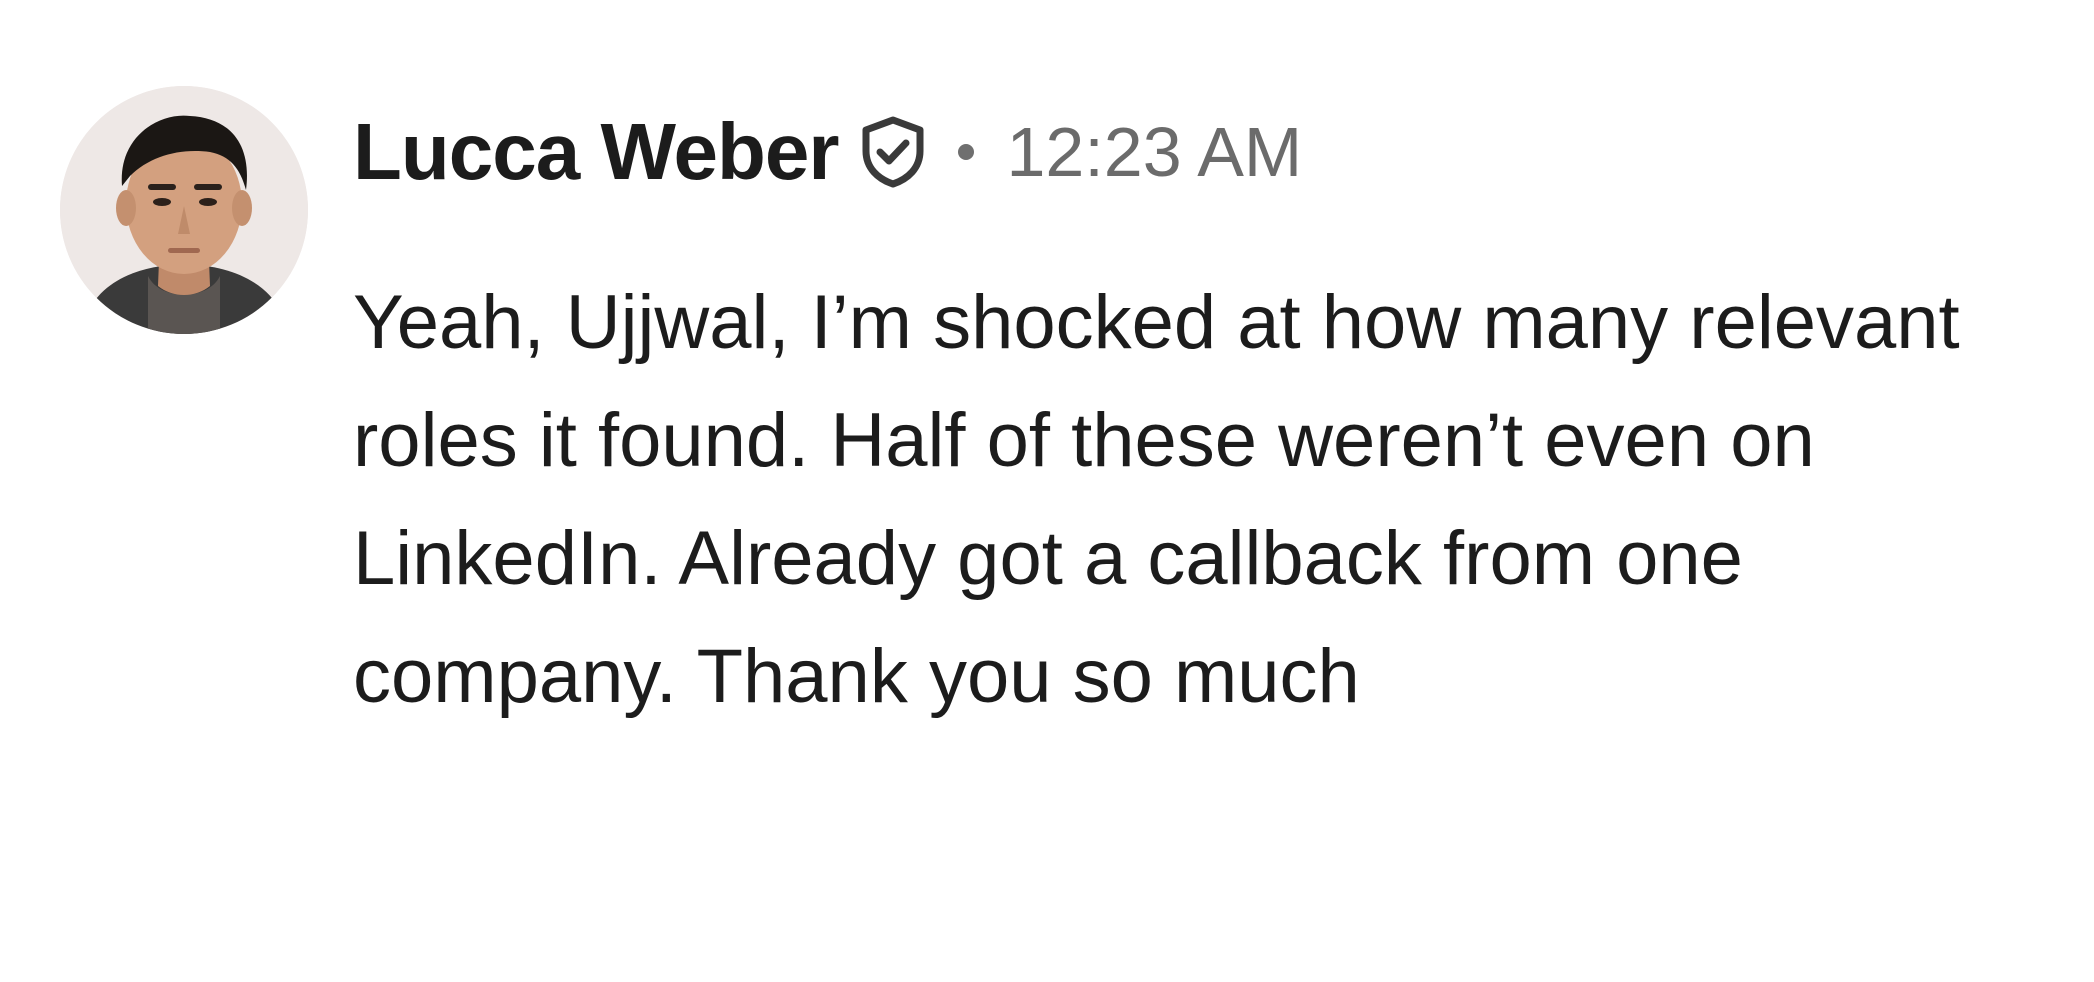 This screenshot has height=982, width=2094. What do you see at coordinates (1154, 152) in the screenshot?
I see `timestamp: 12:23 AM` at bounding box center [1154, 152].